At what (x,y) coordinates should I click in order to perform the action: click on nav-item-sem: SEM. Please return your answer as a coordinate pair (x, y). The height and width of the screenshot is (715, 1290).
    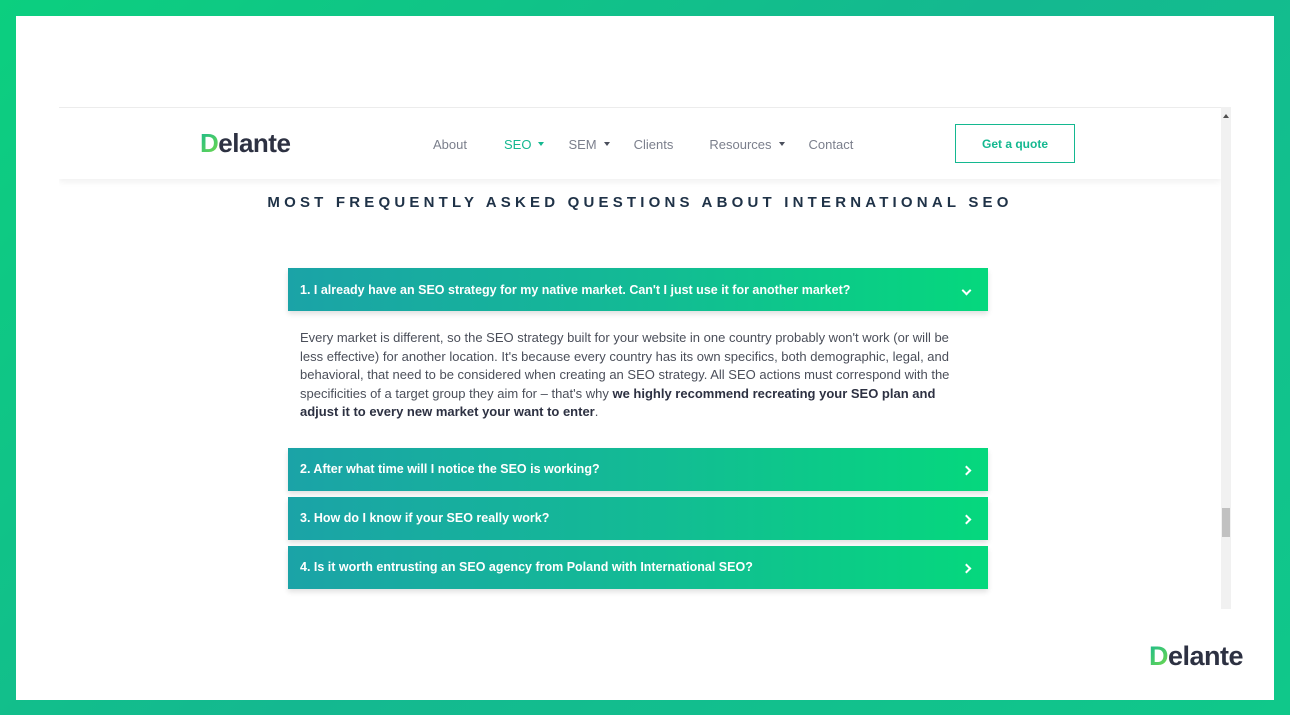
    Looking at the image, I should click on (589, 144).